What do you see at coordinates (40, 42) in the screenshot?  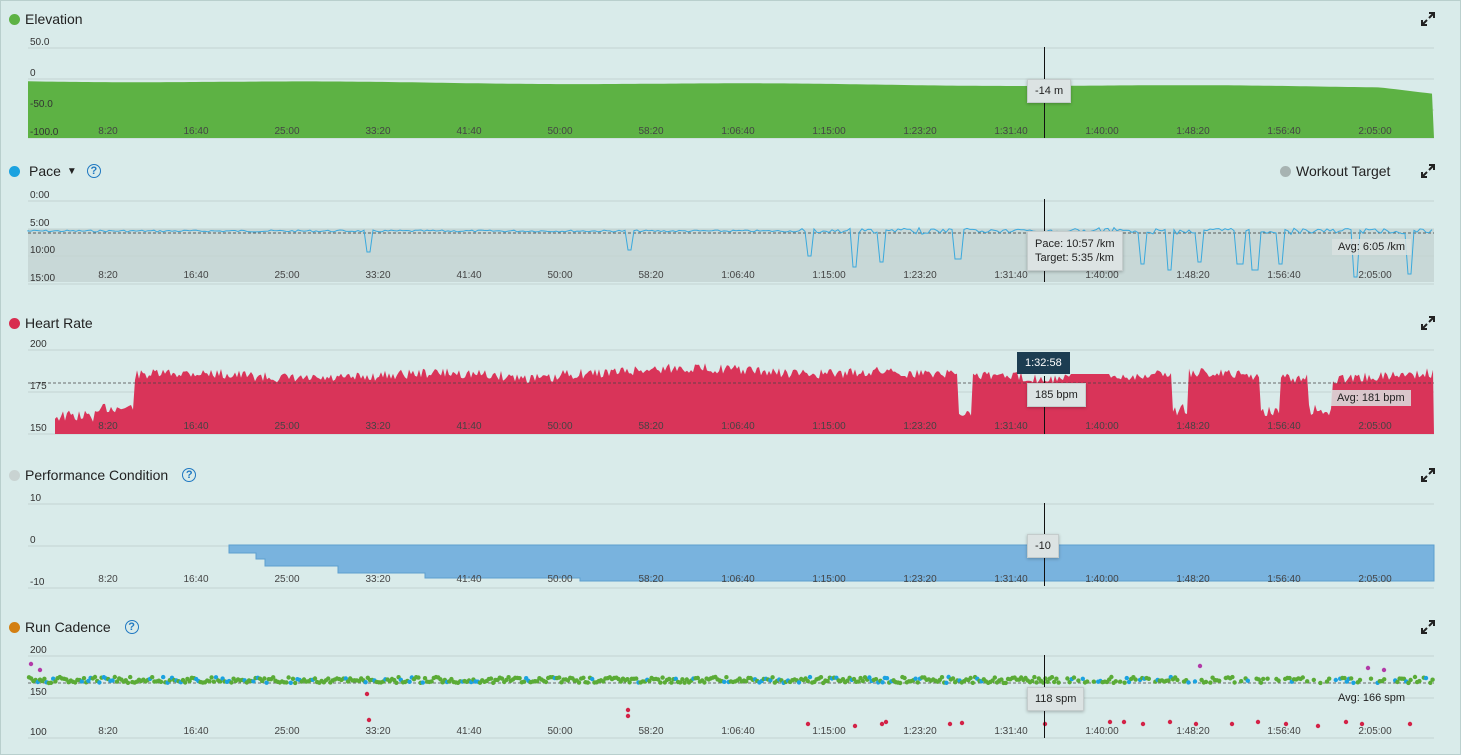 I see `y-tick-label: 50.0` at bounding box center [40, 42].